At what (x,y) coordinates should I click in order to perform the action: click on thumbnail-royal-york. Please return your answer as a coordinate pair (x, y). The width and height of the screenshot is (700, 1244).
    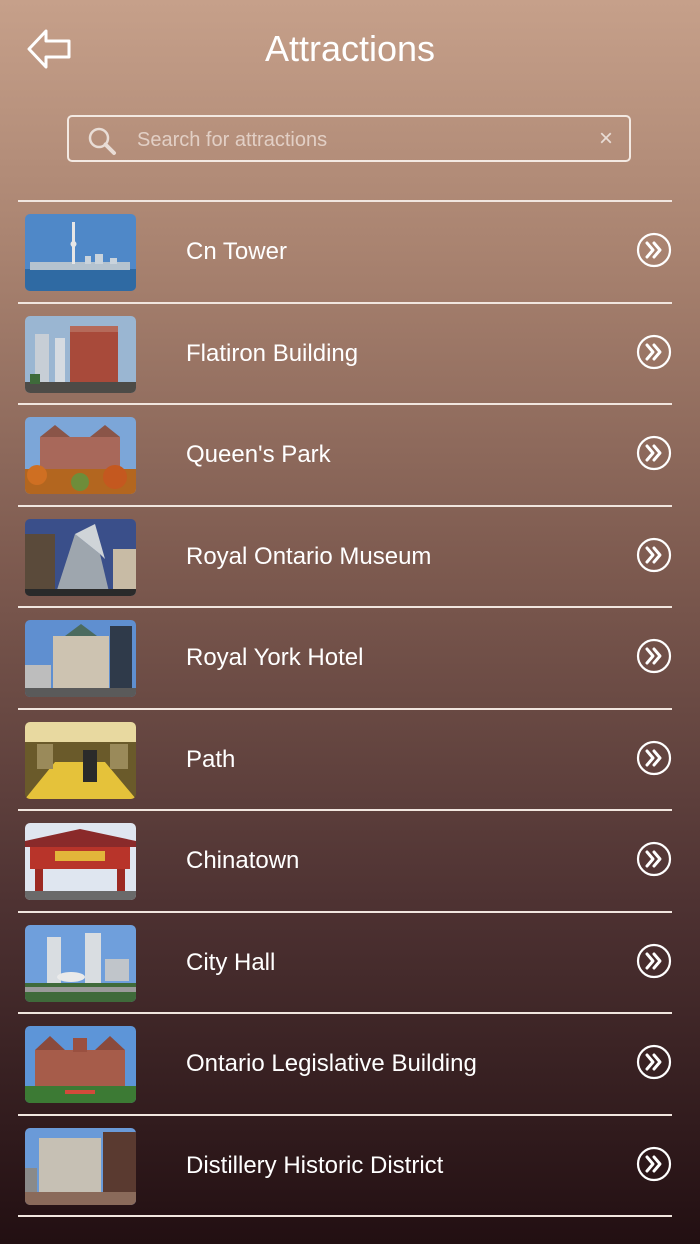
    Looking at the image, I should click on (80, 658).